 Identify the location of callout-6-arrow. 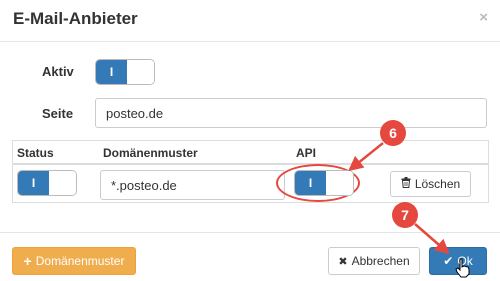
(366, 157).